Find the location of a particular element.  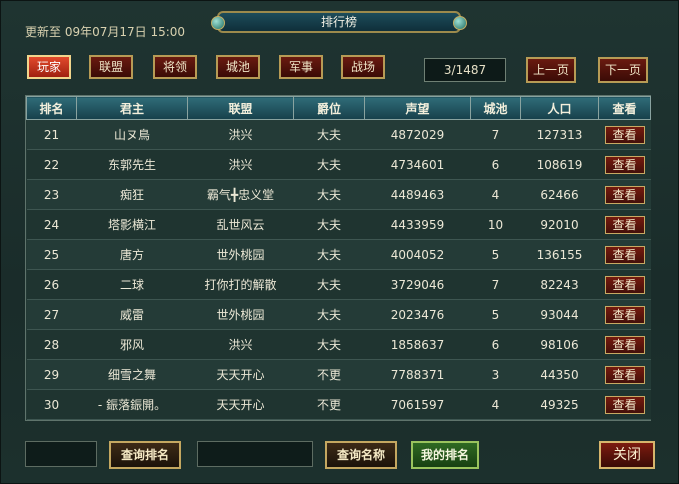

cell-population: 93044 is located at coordinates (559, 314).